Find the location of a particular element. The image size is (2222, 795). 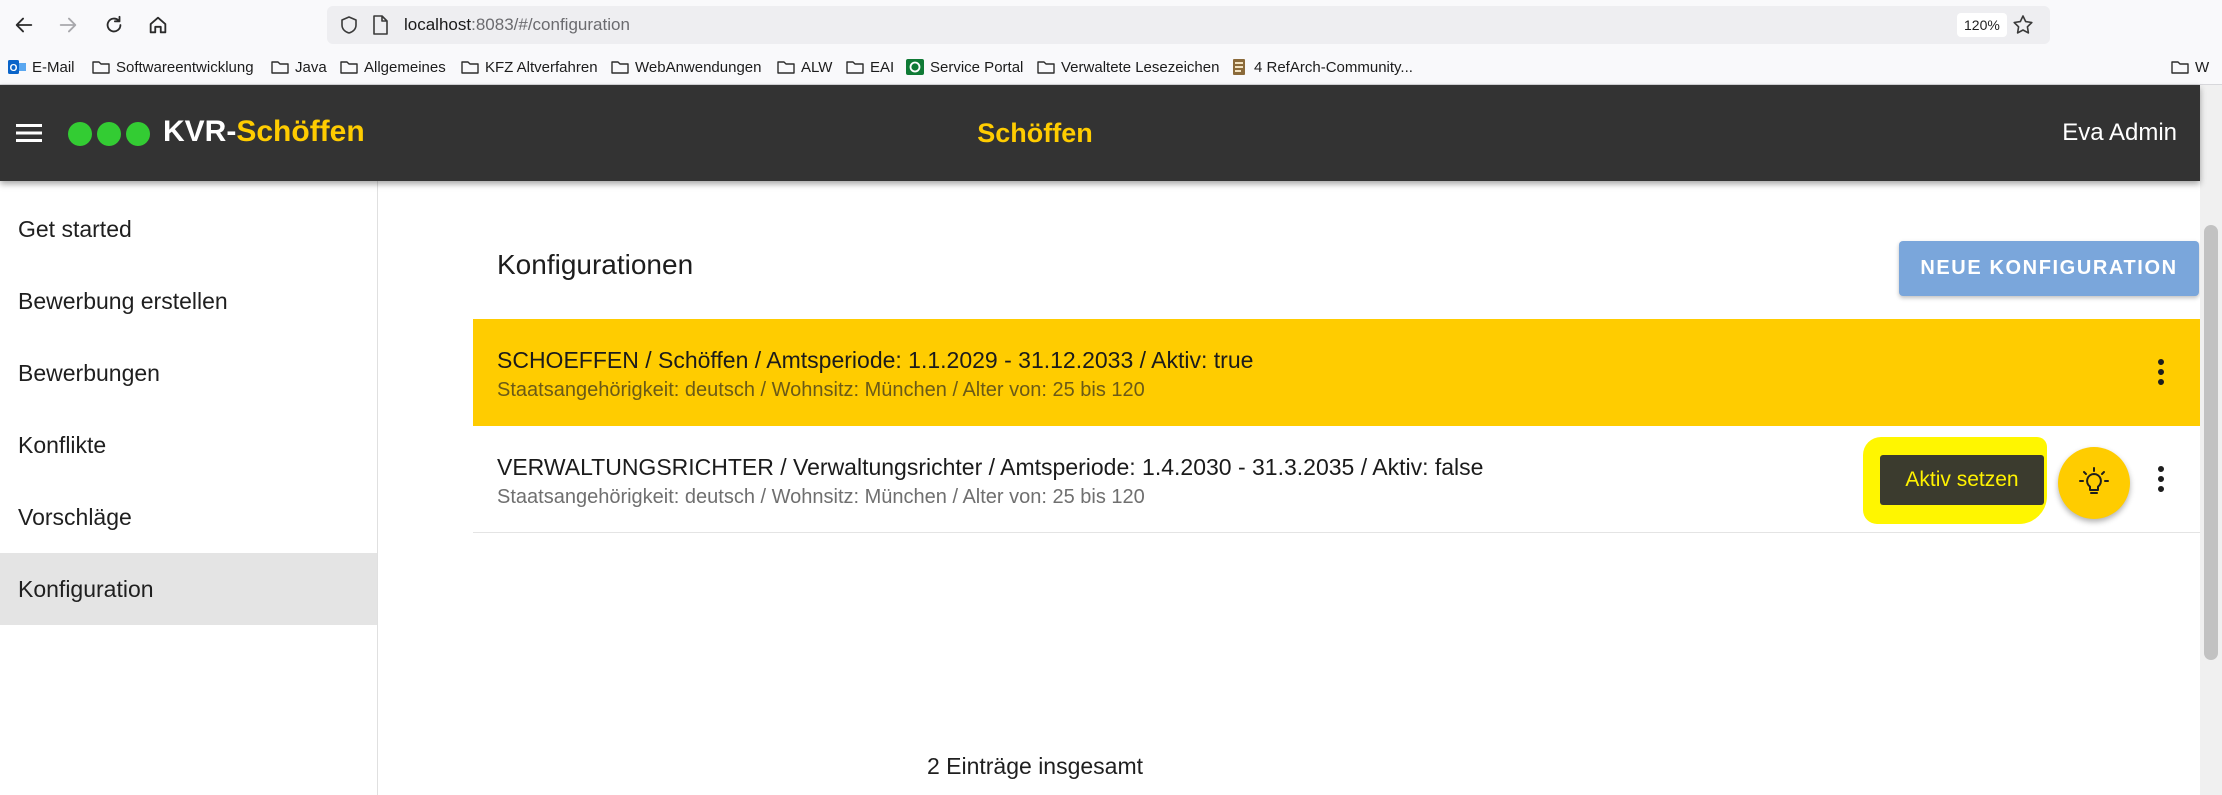

bookmark-label: Allgemeines is located at coordinates (405, 67).